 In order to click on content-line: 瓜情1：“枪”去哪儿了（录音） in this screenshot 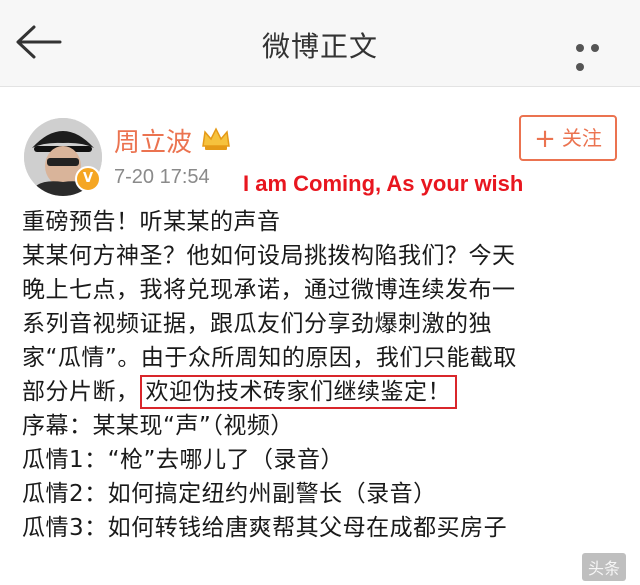, I will do `click(183, 460)`.